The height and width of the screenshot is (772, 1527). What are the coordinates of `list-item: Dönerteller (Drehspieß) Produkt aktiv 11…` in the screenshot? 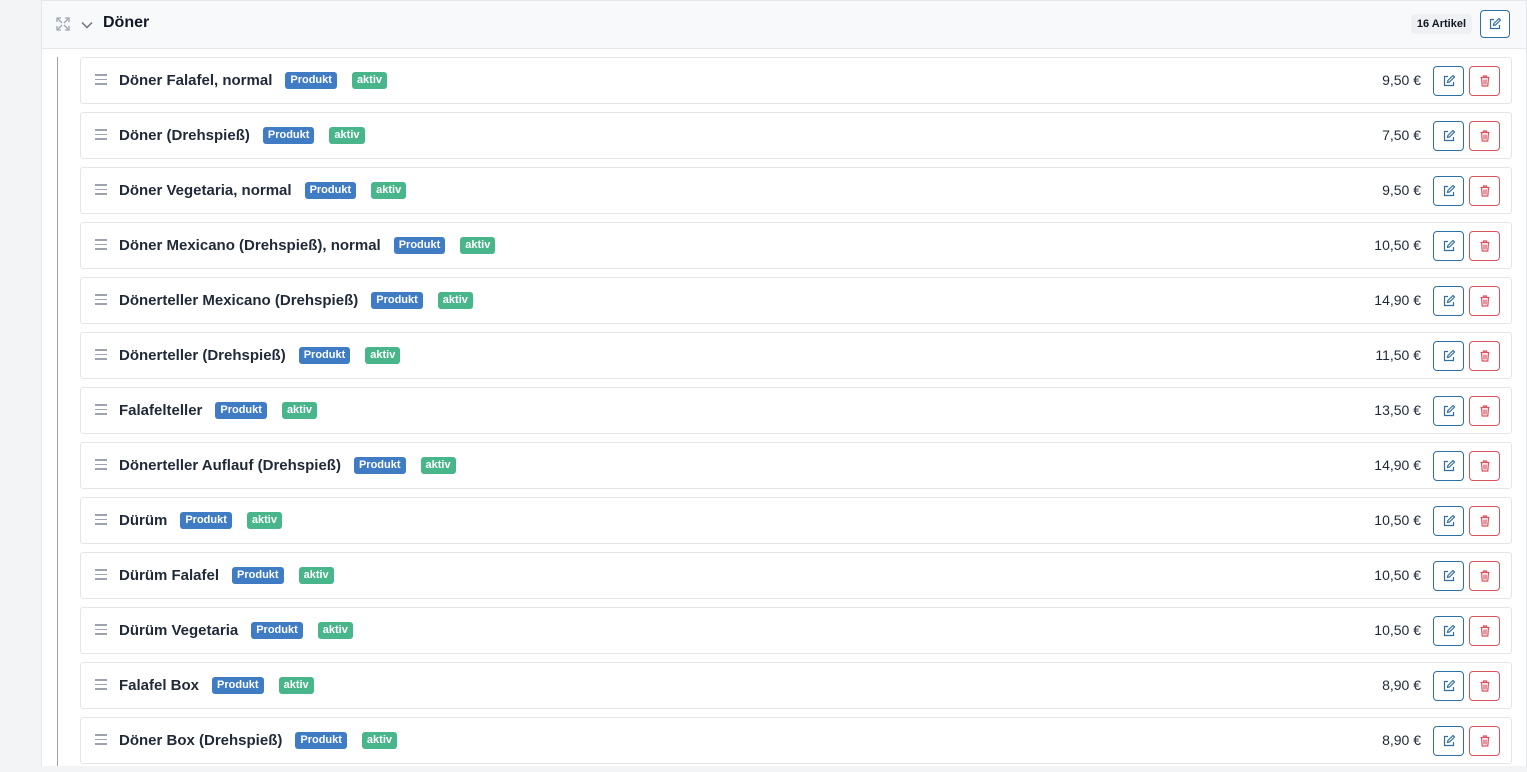 It's located at (796, 355).